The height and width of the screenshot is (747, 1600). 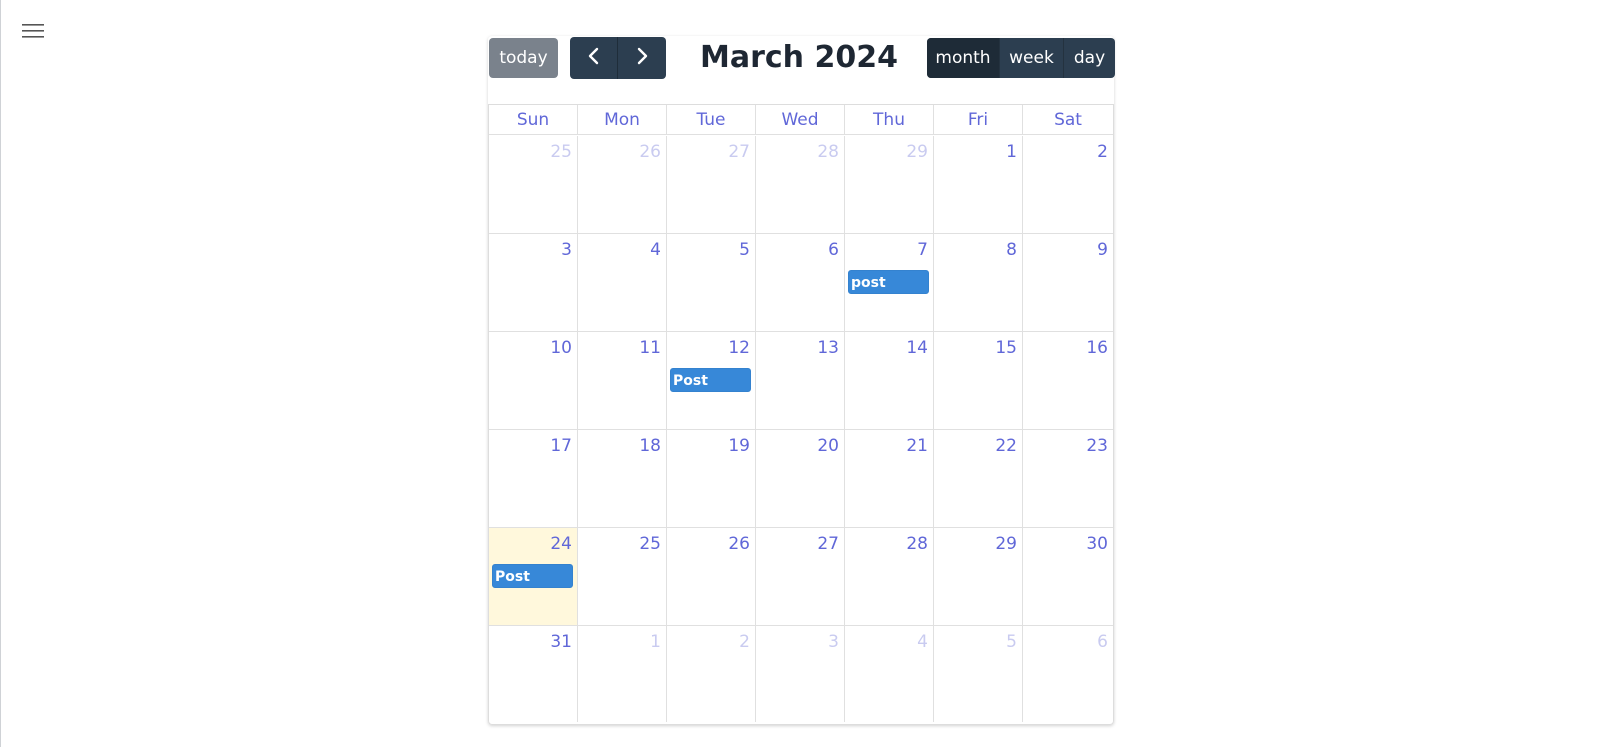 What do you see at coordinates (533, 479) in the screenshot?
I see `day-cell: 17` at bounding box center [533, 479].